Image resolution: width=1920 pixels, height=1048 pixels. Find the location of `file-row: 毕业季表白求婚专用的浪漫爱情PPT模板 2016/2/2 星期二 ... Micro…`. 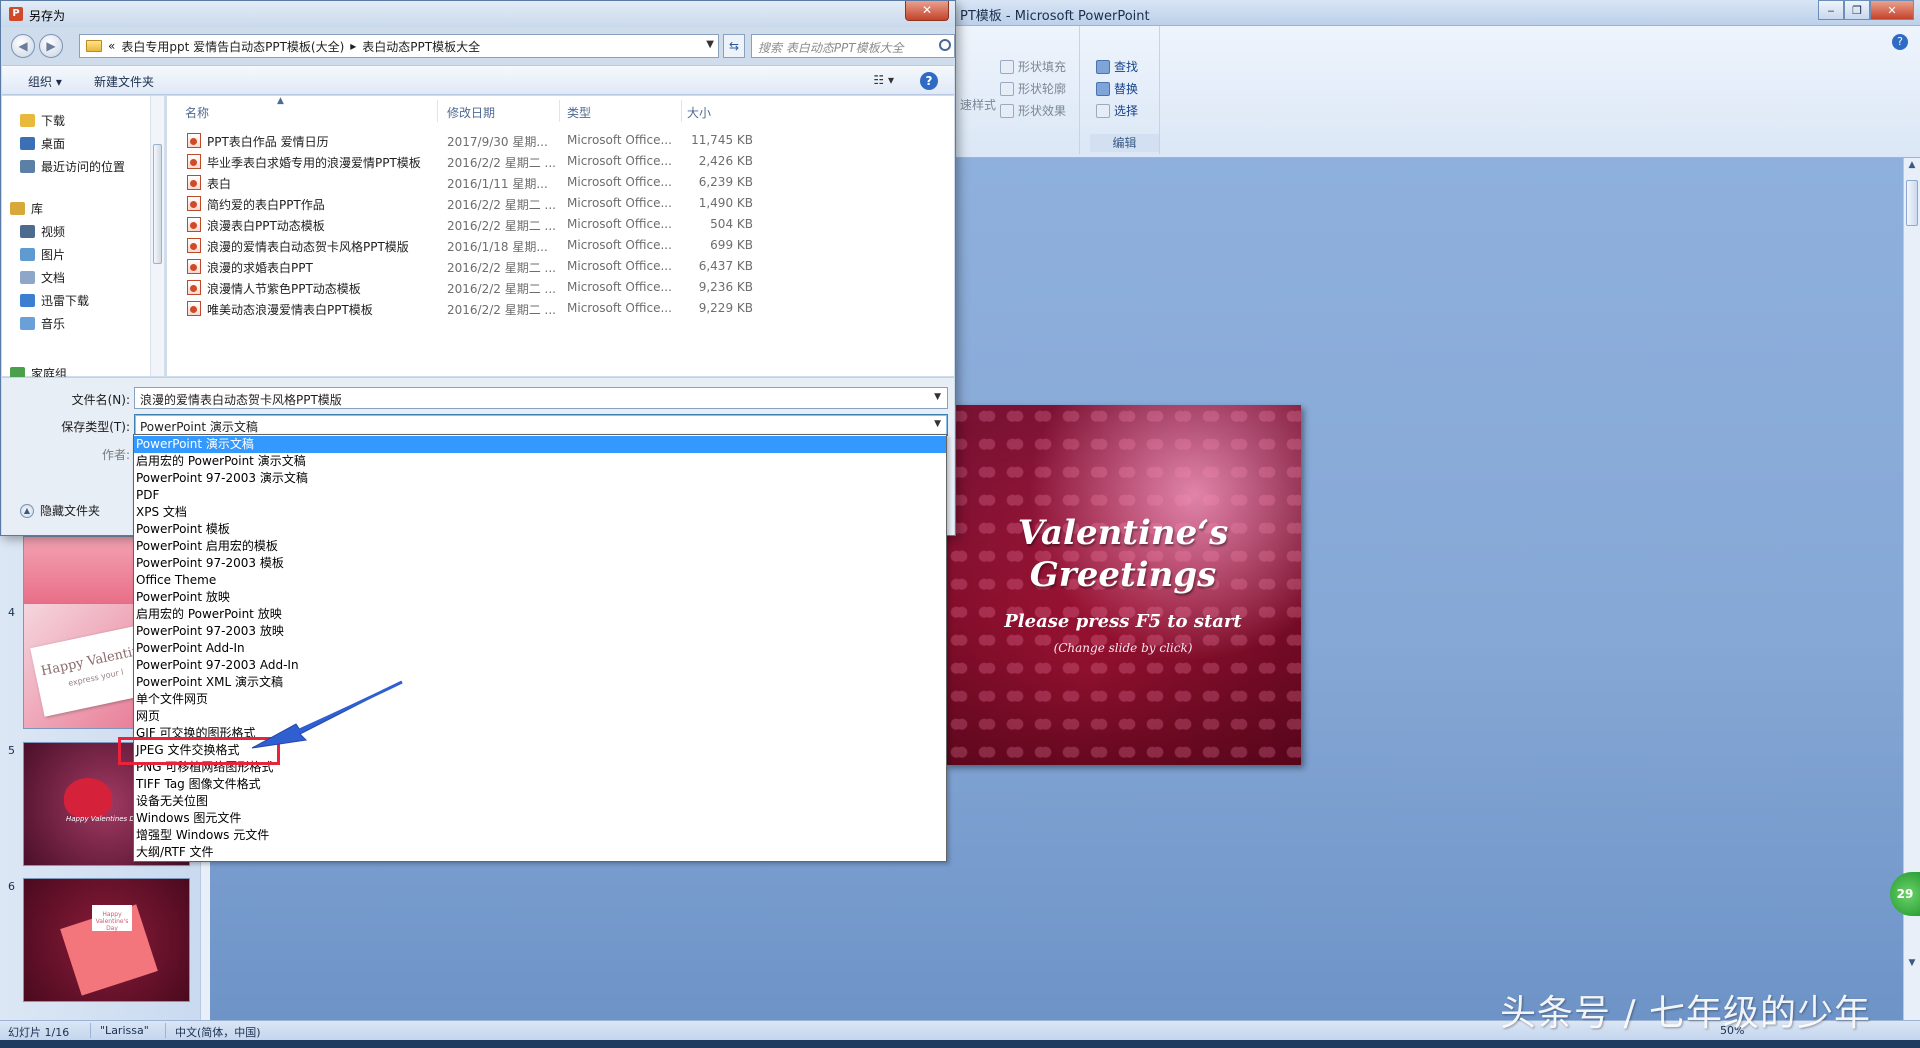

file-row: 毕业季表白求婚专用的浪漫爱情PPT模板 2016/2/2 星期二 ... Micro… is located at coordinates (560, 161).